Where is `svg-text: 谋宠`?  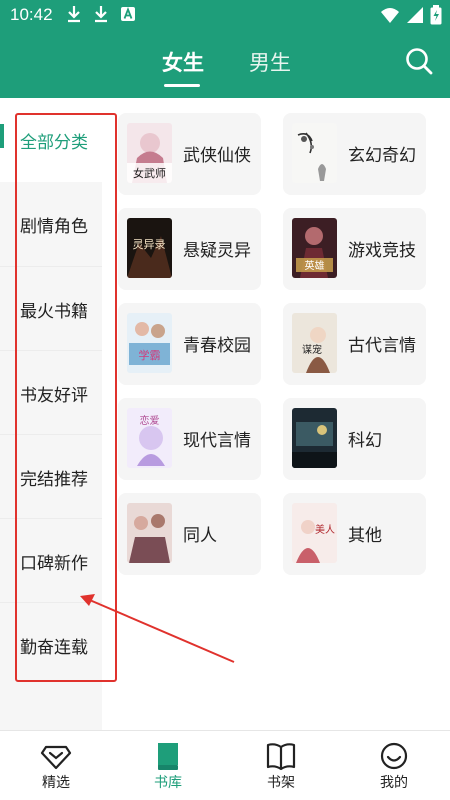 svg-text: 谋宠 is located at coordinates (312, 349).